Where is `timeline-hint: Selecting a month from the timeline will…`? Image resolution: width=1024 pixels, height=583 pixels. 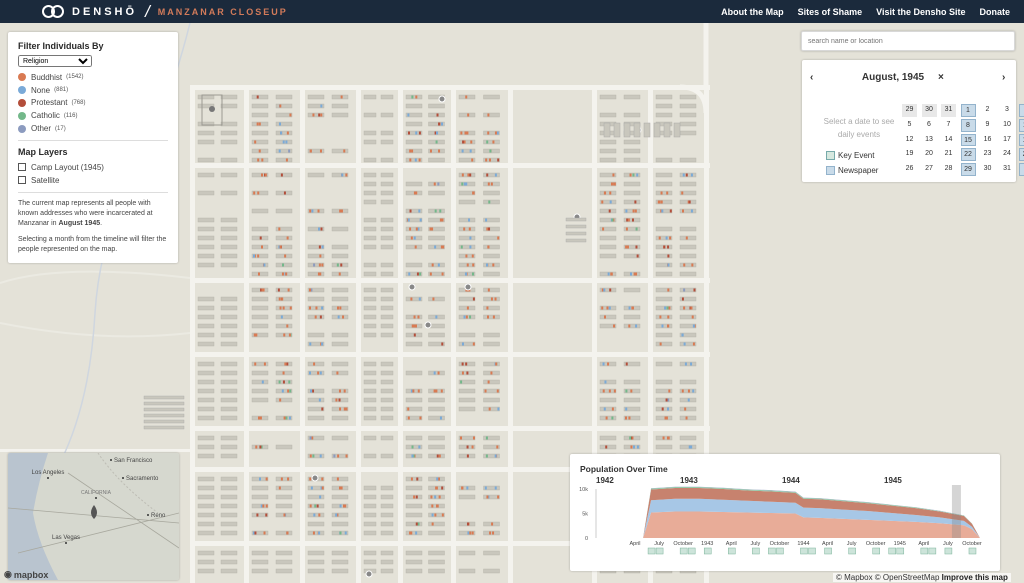
timeline-hint: Selecting a month from the timeline will… is located at coordinates (92, 244).